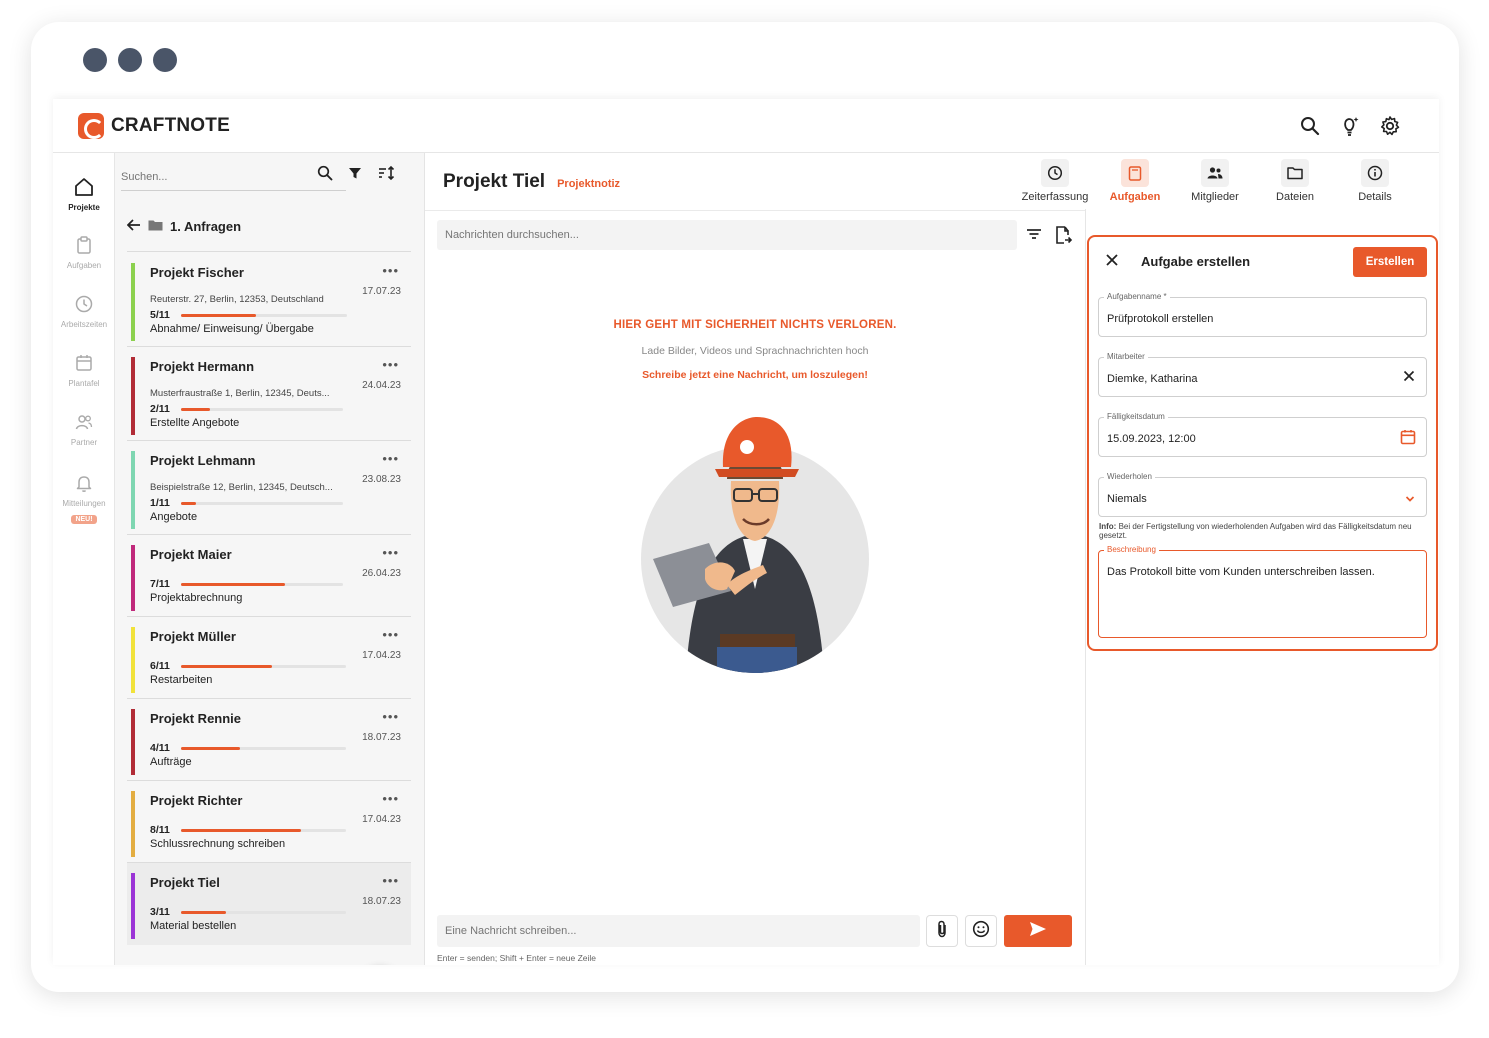  I want to click on project-name: Projekt Lehmann, so click(203, 460).